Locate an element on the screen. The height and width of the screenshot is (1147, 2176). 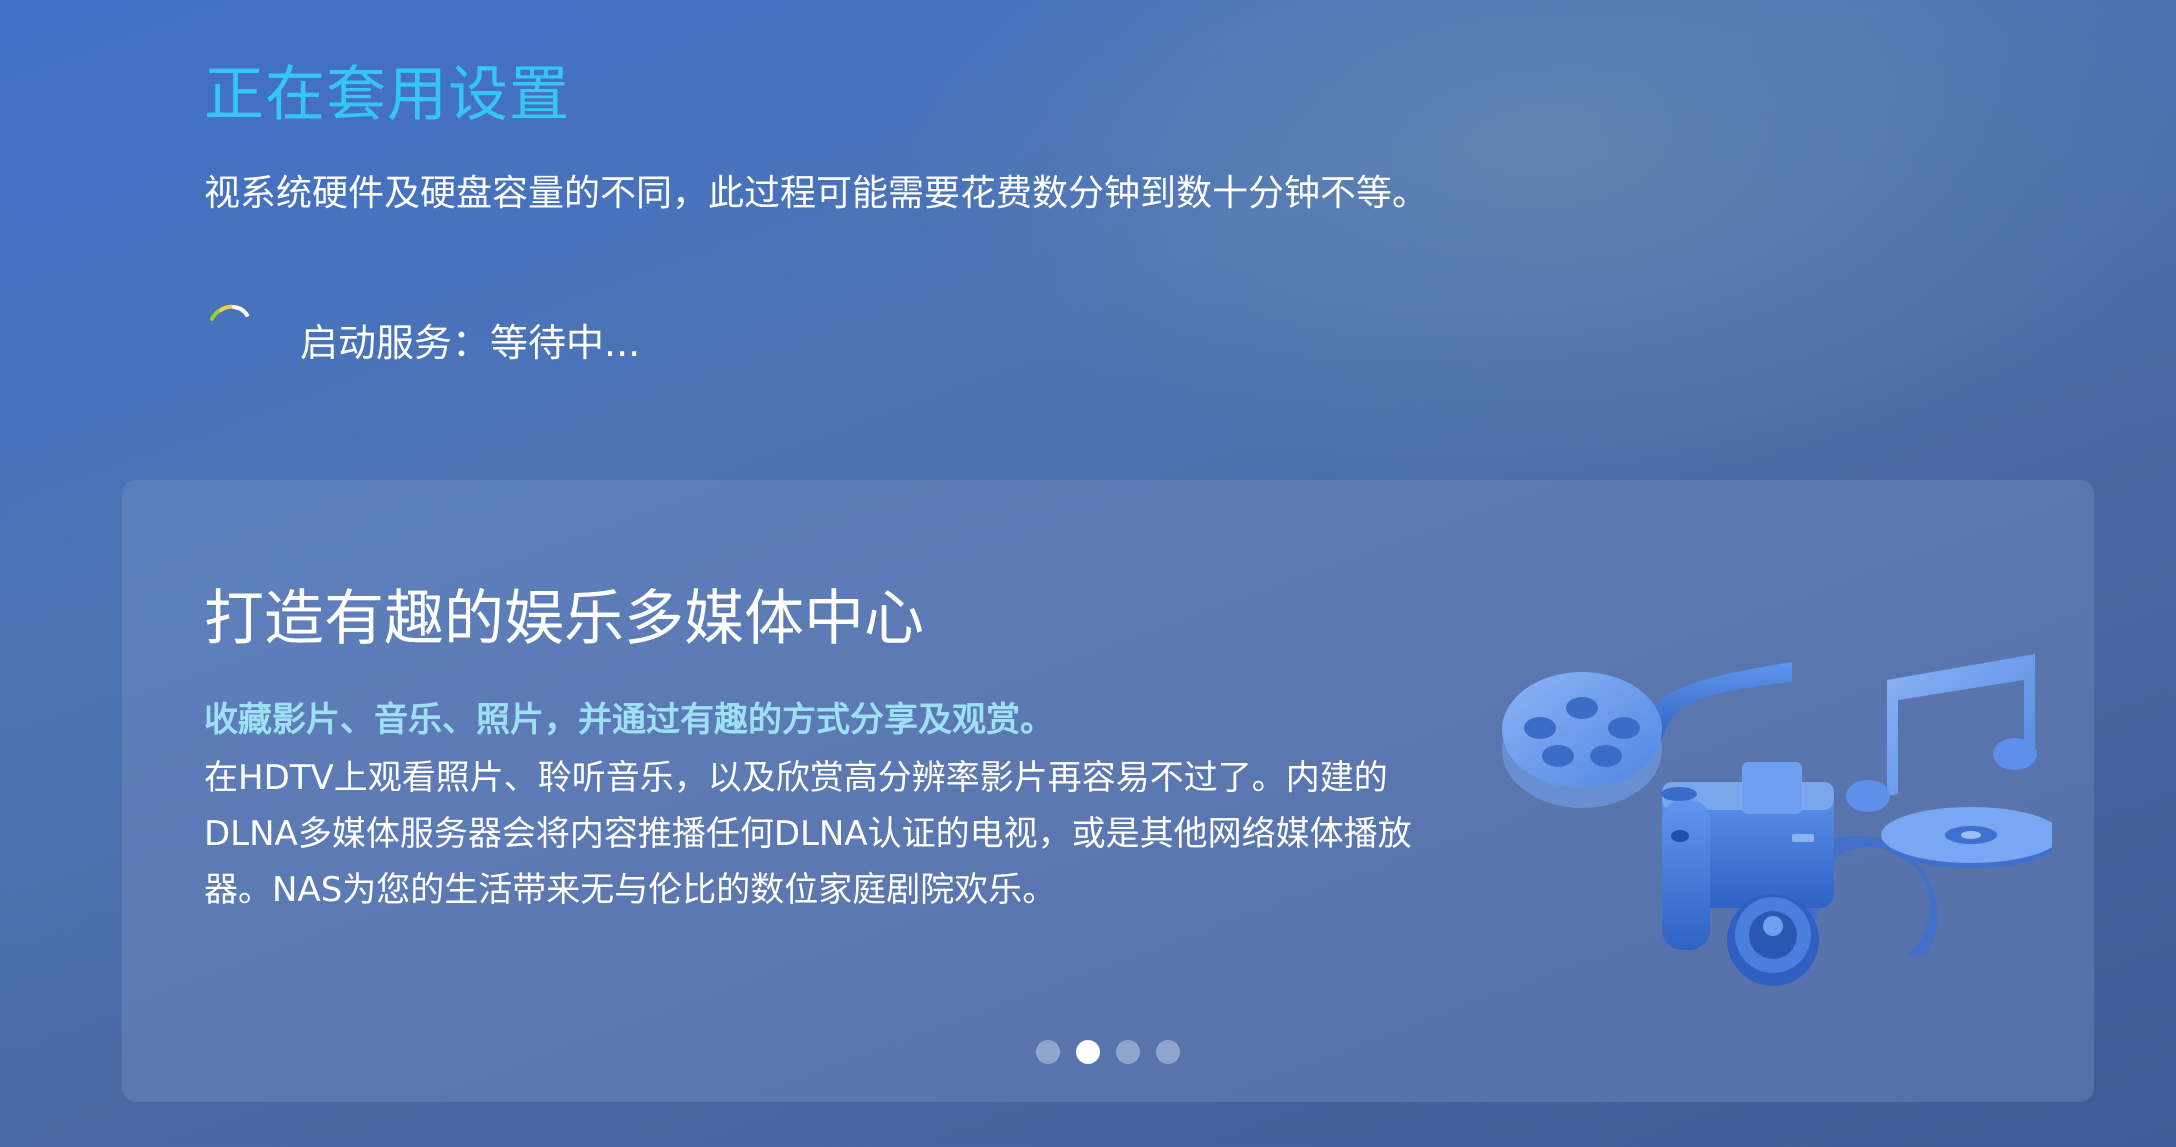
card-subtitle: 收藏影片、音乐、照片，并通过有趣的方式分享及观赏。 is located at coordinates (629, 720).